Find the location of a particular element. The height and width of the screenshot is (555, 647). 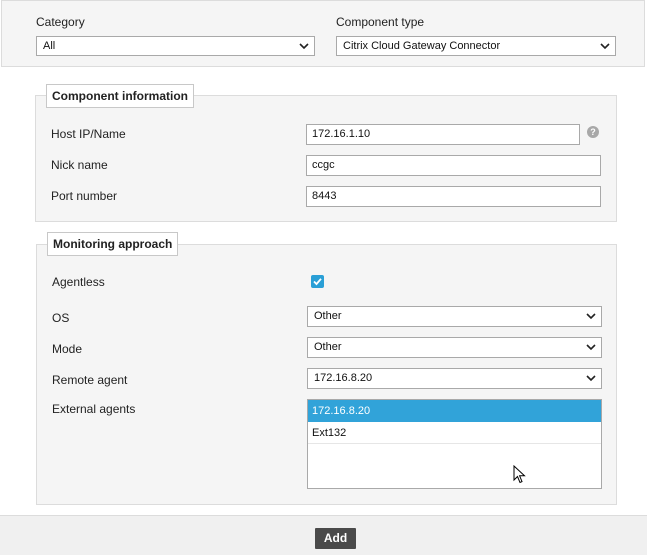

port-number-label: Port number is located at coordinates (84, 196).